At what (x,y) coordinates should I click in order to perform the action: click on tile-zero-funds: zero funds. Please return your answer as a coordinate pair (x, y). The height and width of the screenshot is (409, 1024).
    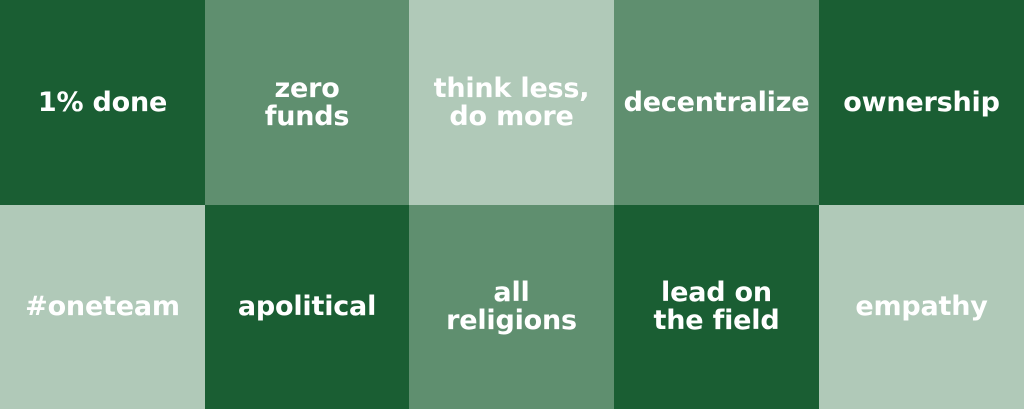
    Looking at the image, I should click on (307, 102).